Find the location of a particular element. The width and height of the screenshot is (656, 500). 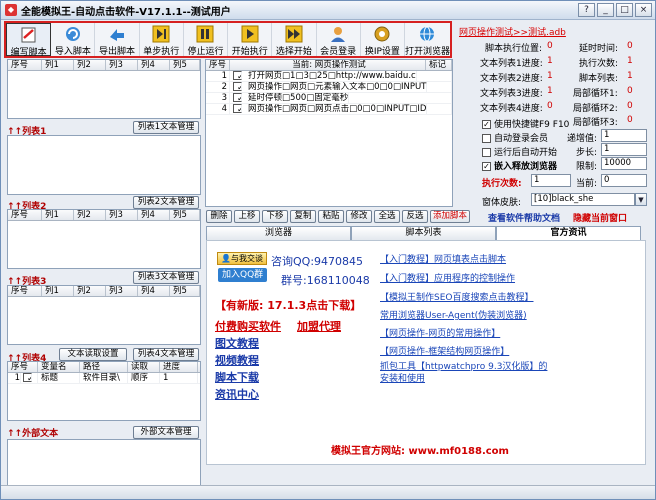

skin-select: [10]black_she is located at coordinates (583, 199).